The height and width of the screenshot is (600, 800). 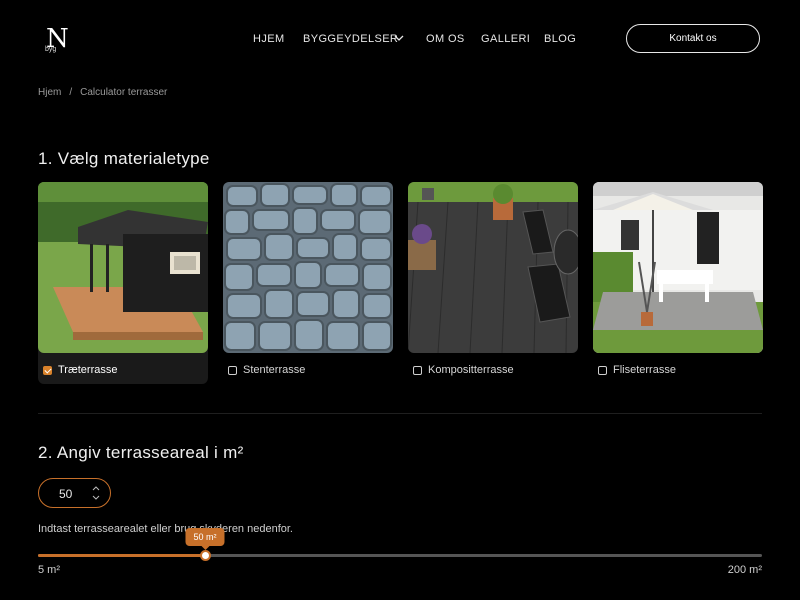 What do you see at coordinates (59, 41) in the screenshot?
I see `logo: N byg` at bounding box center [59, 41].